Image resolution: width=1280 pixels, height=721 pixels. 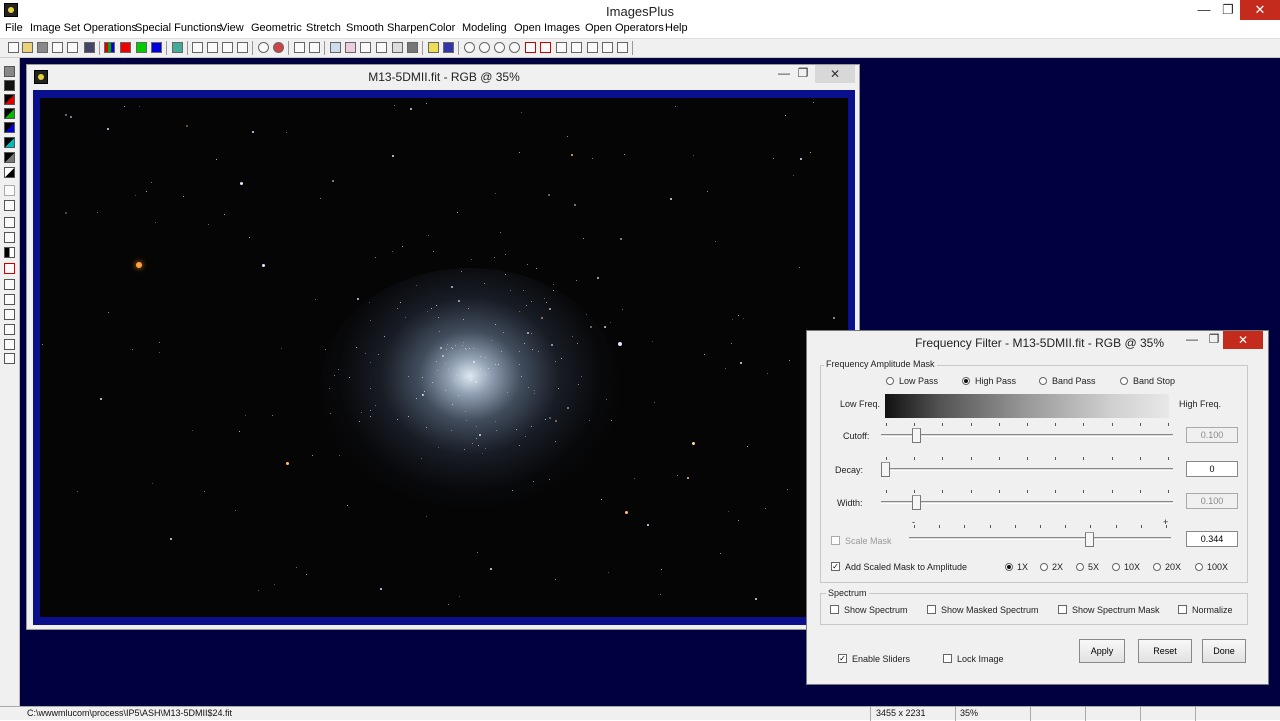 I want to click on decay-slider-thumb, so click(x=885, y=469).